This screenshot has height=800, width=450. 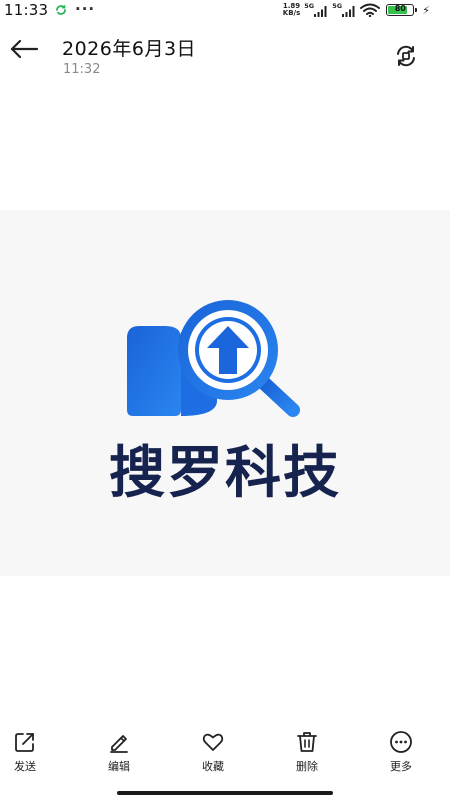 What do you see at coordinates (85, 9) in the screenshot?
I see `status-more-icon: ···` at bounding box center [85, 9].